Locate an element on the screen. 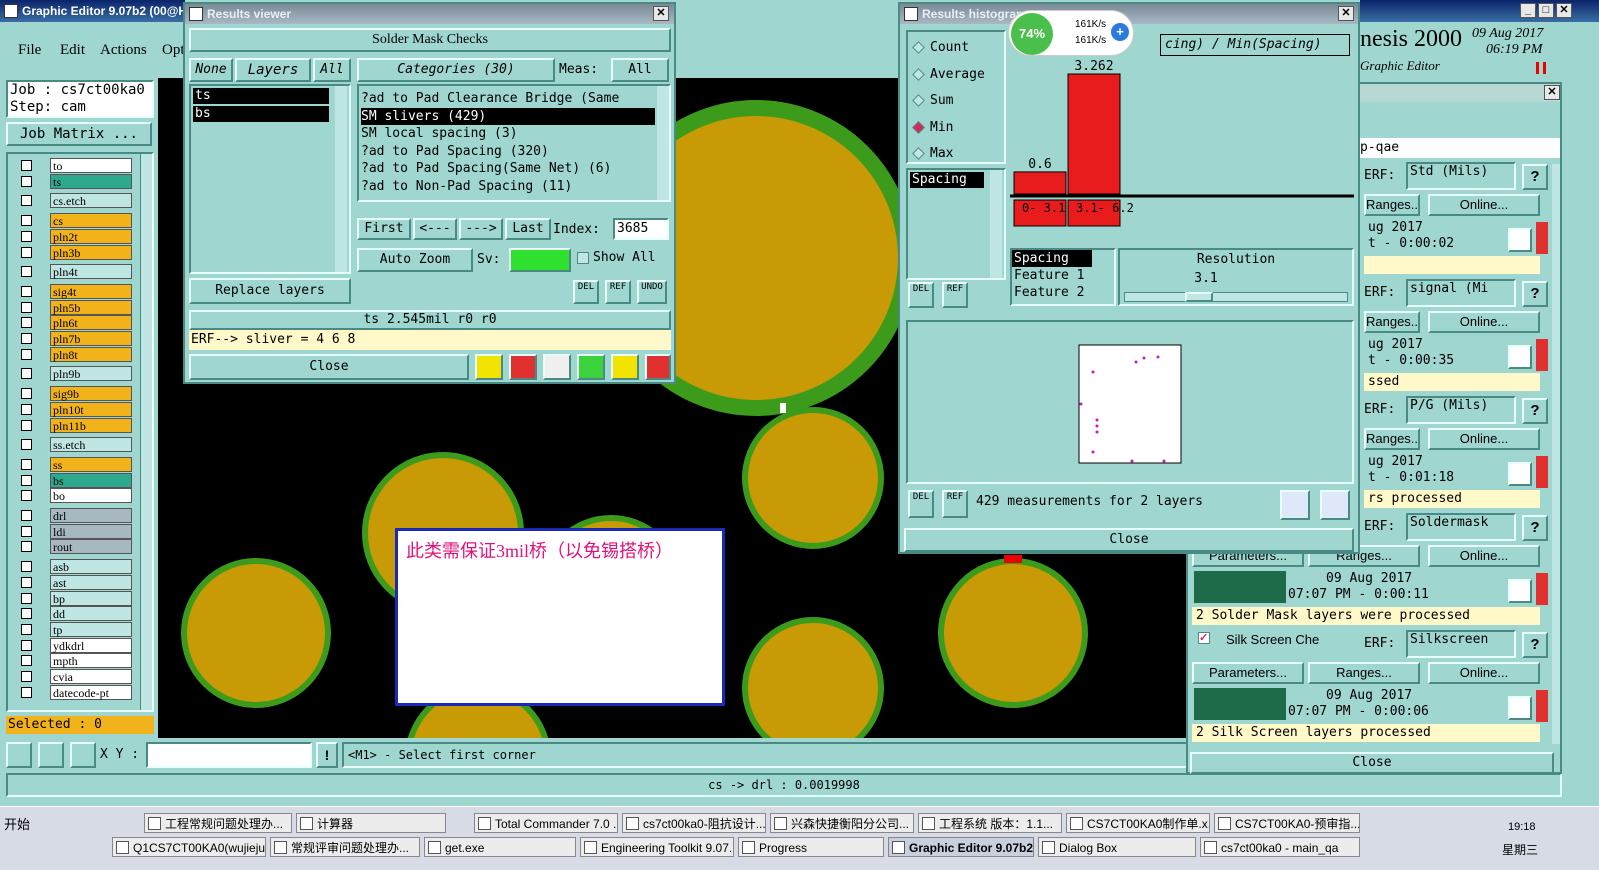  none-button: None is located at coordinates (211, 70).